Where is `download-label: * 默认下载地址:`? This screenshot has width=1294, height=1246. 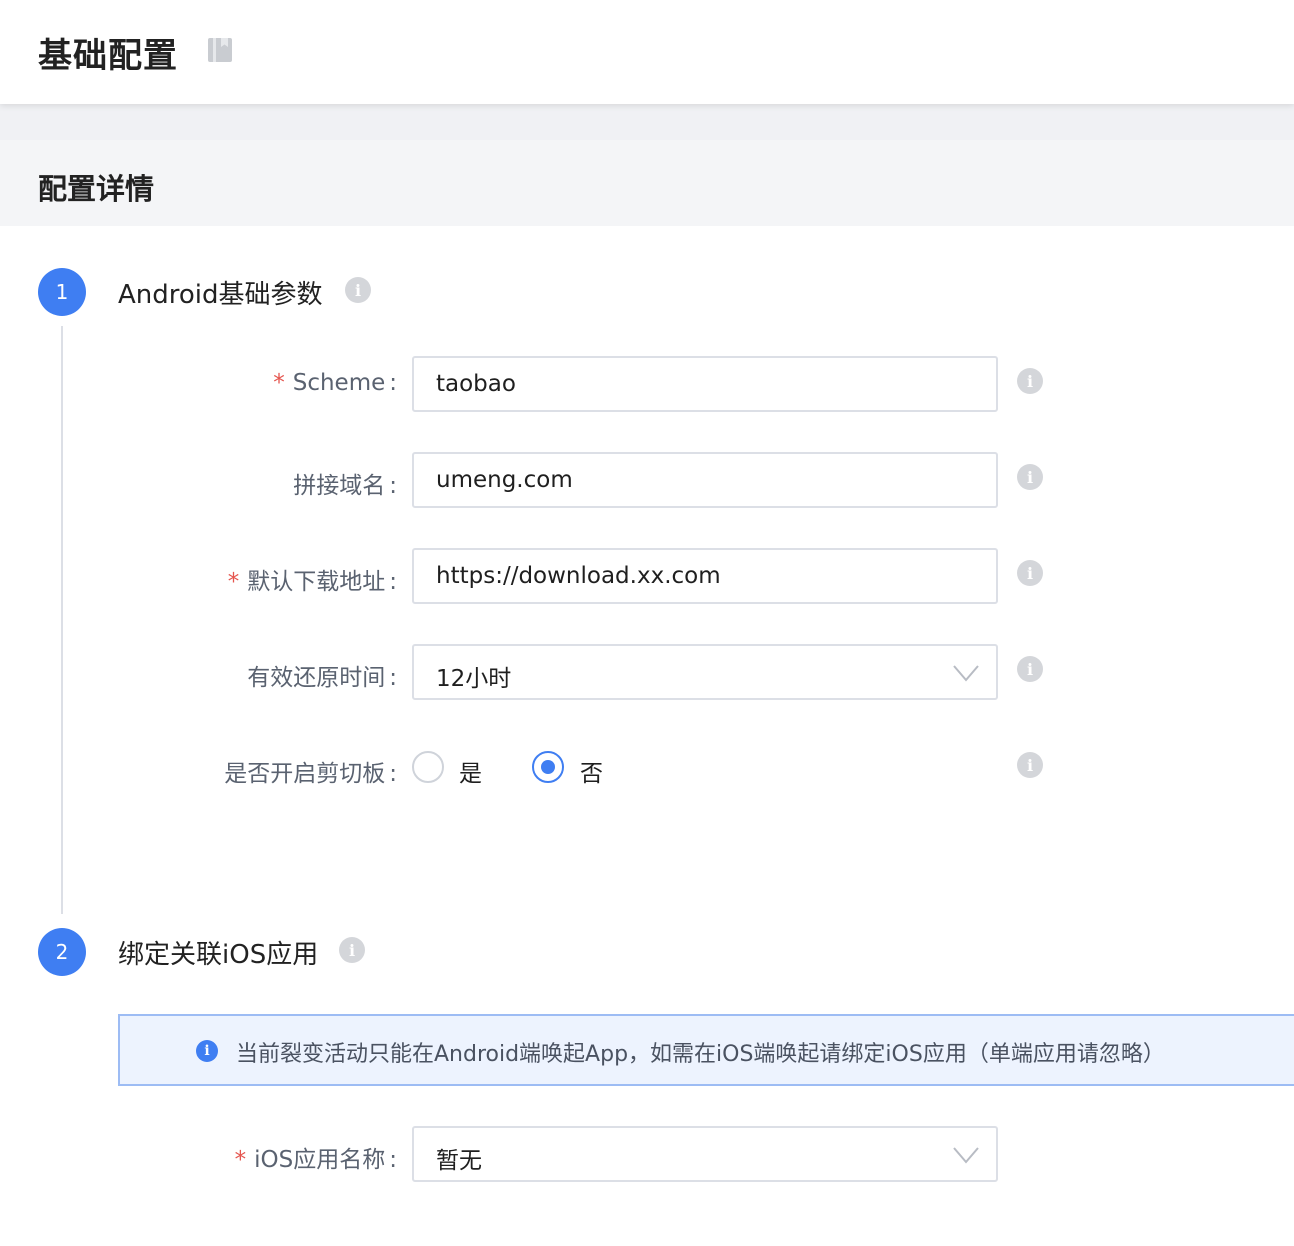
download-label: * 默认下载地址: is located at coordinates (312, 579).